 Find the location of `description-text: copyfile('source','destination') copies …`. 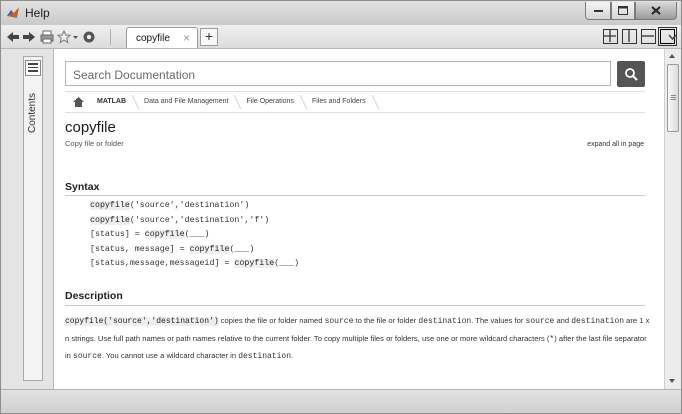

description-text: copyfile('source','destination') copies … is located at coordinates (357, 338).